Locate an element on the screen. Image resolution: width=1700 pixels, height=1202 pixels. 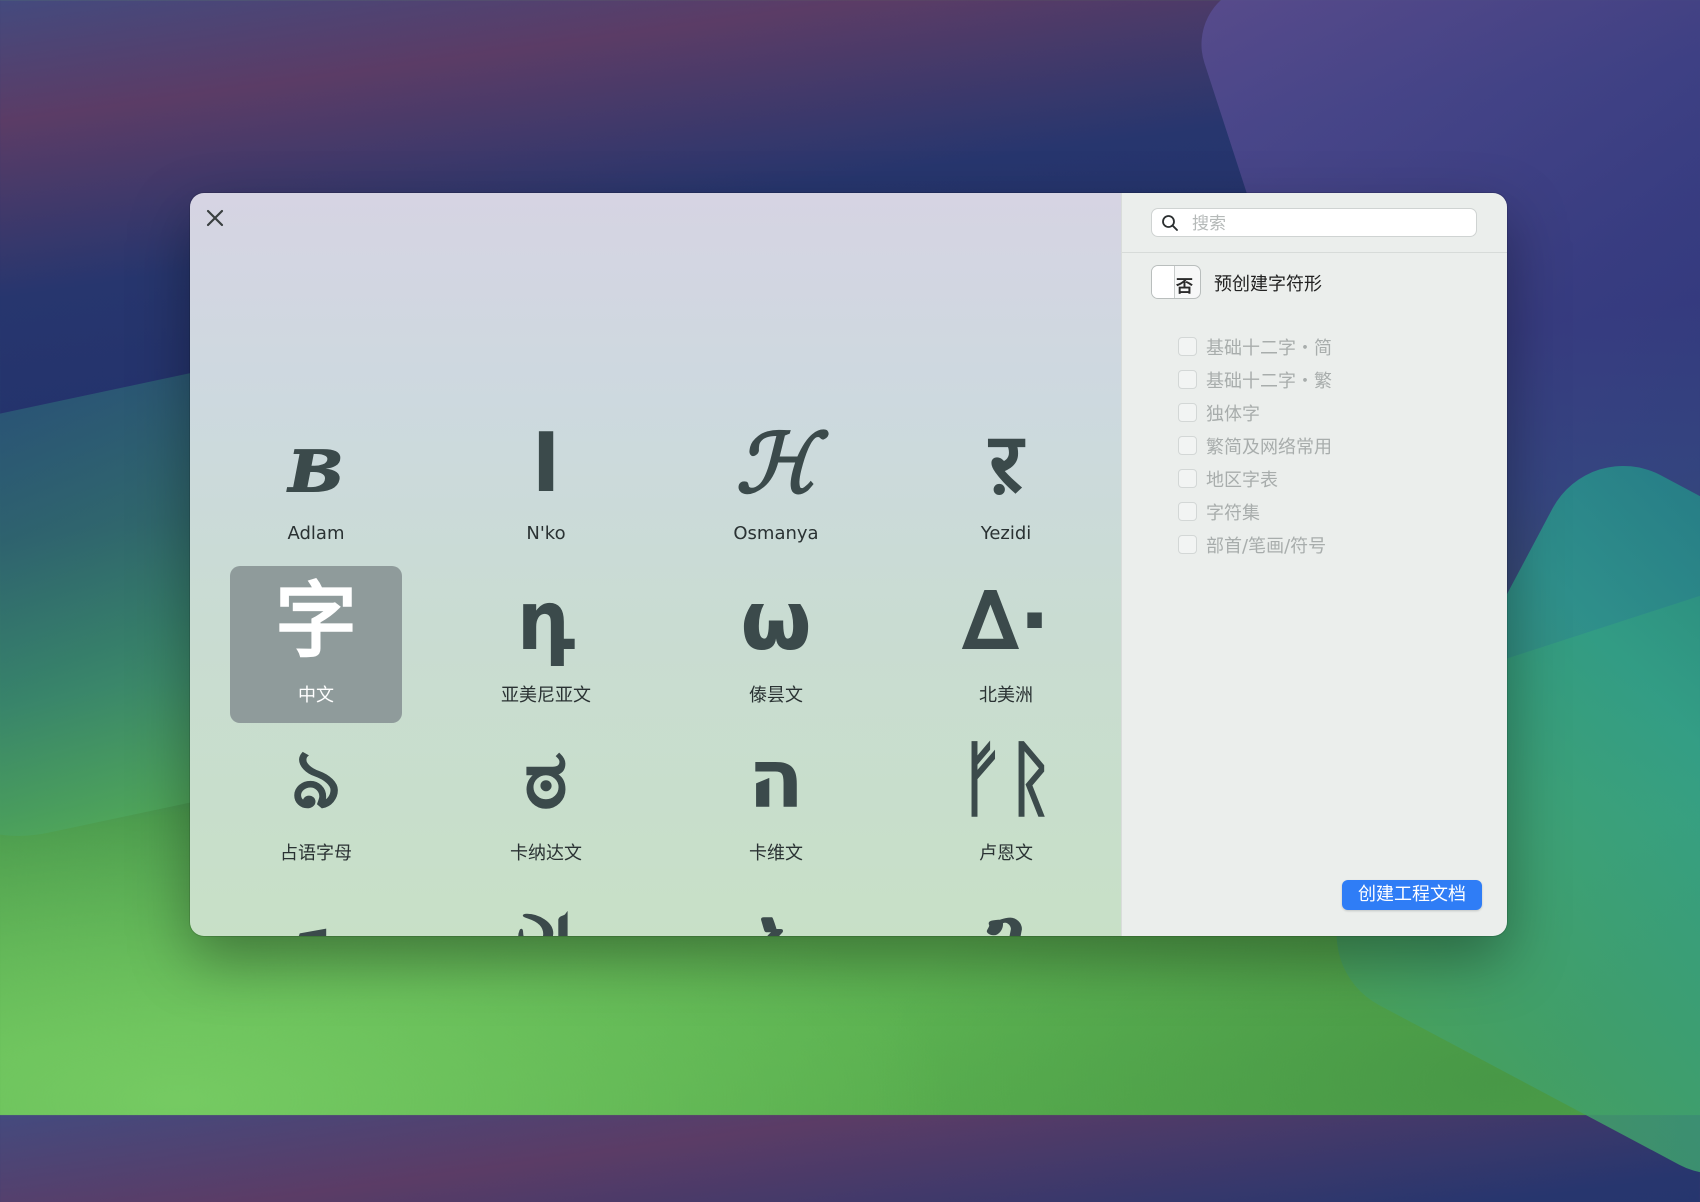
search-icon is located at coordinates (1170, 223).